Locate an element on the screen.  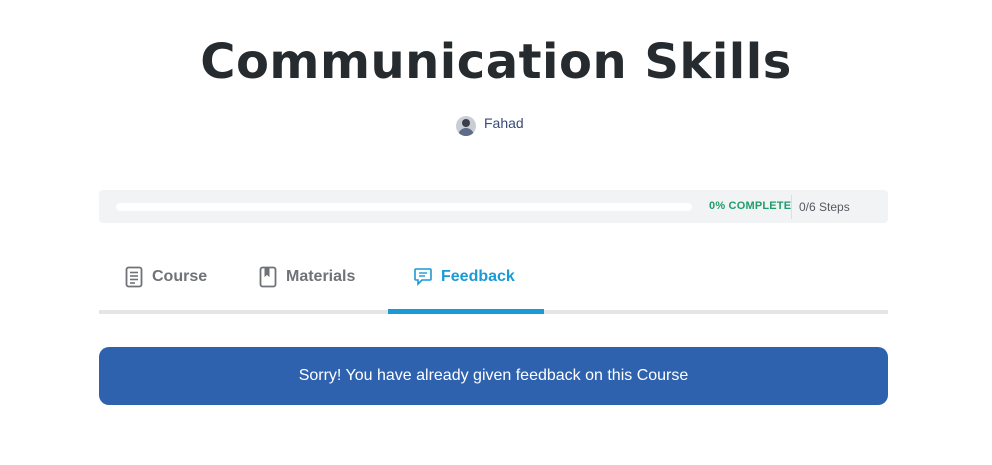
course-title: Communication Skills is located at coordinates (496, 62).